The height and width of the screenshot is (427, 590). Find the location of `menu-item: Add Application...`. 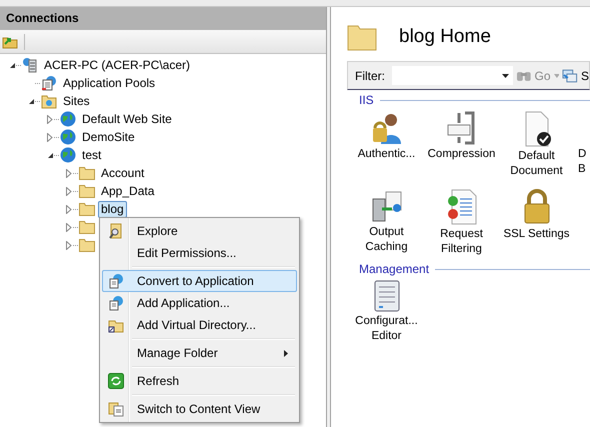

menu-item: Add Application... is located at coordinates (199, 303).